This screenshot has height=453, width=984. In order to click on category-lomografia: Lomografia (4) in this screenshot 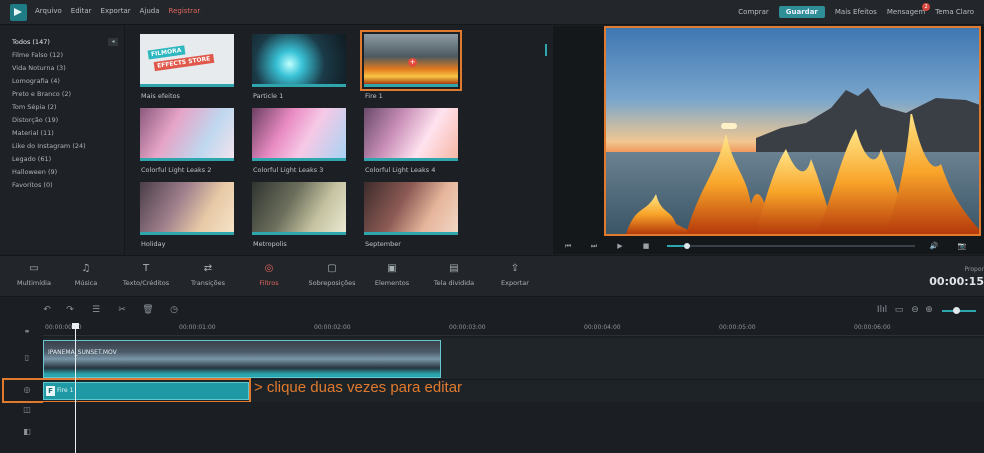, I will do `click(36, 81)`.